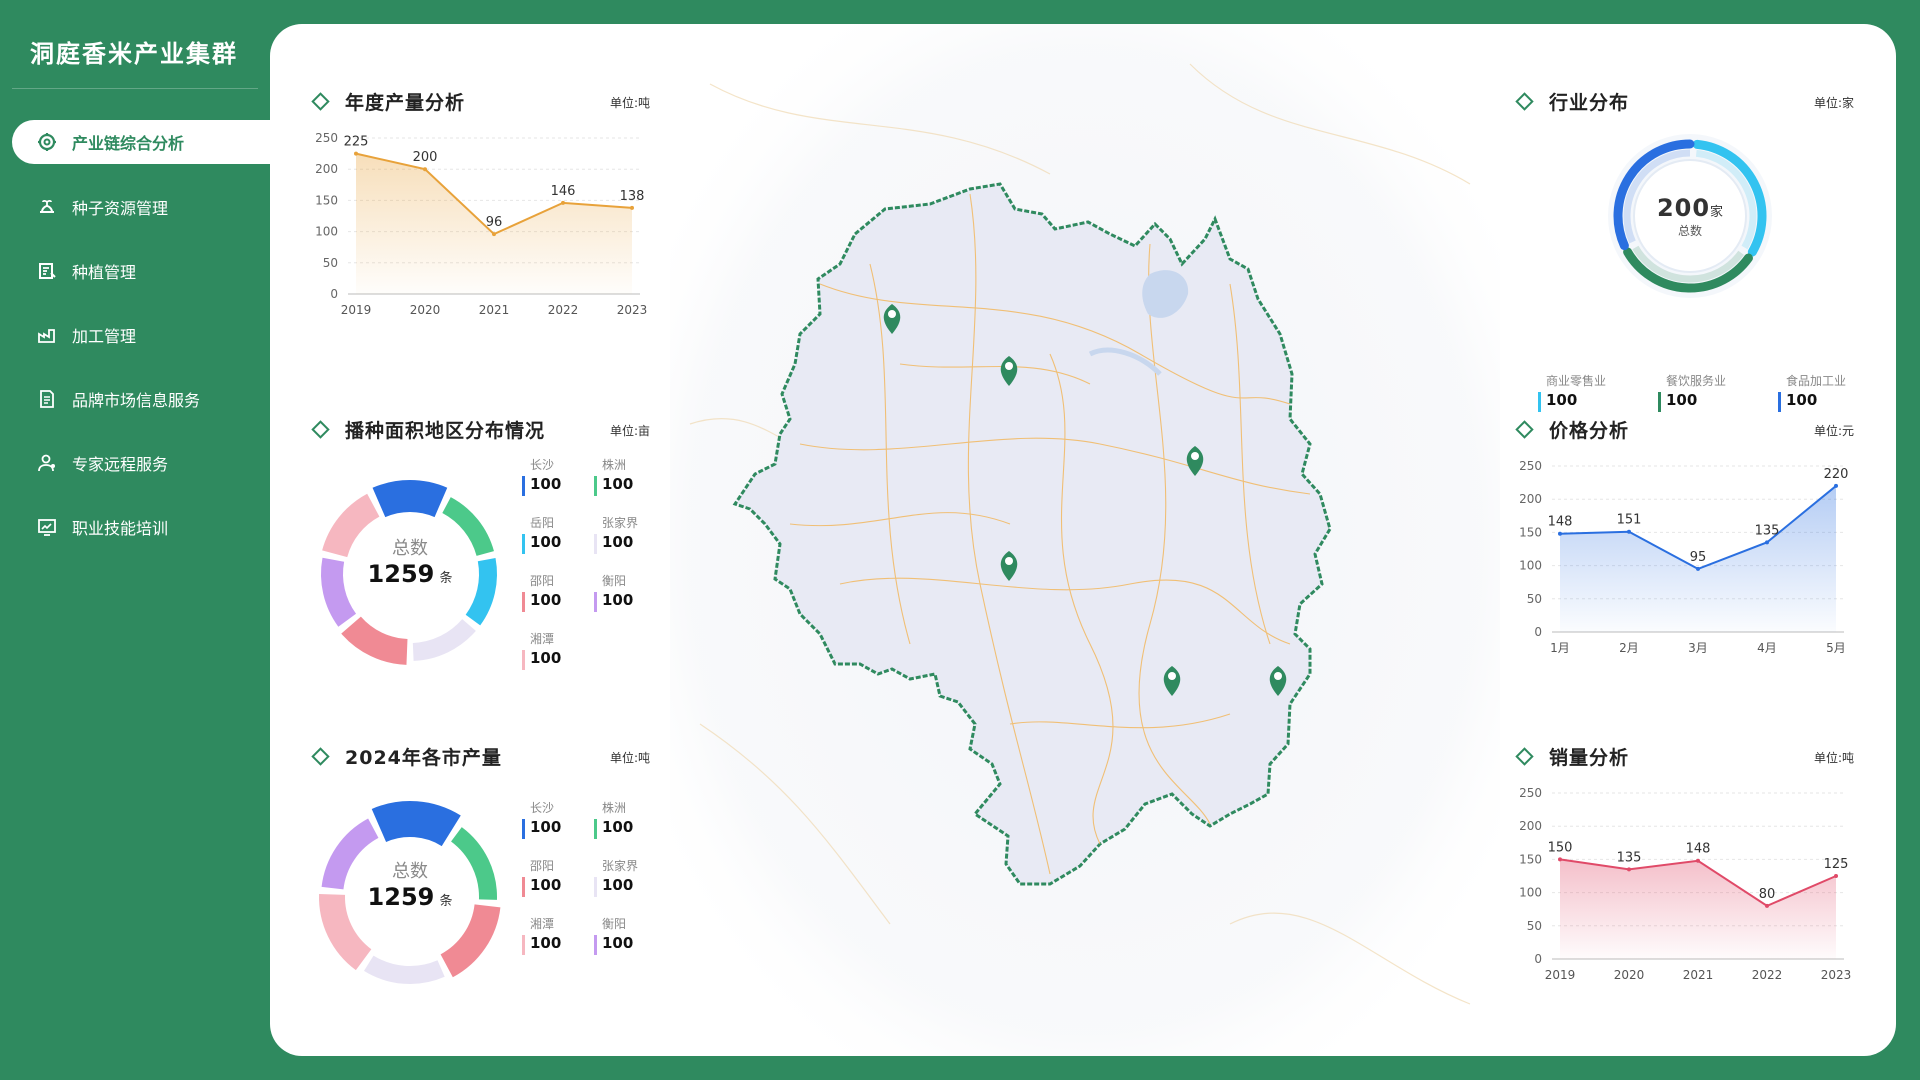 This screenshot has width=1920, height=1080. I want to click on legend-name: 邵阳, so click(542, 866).